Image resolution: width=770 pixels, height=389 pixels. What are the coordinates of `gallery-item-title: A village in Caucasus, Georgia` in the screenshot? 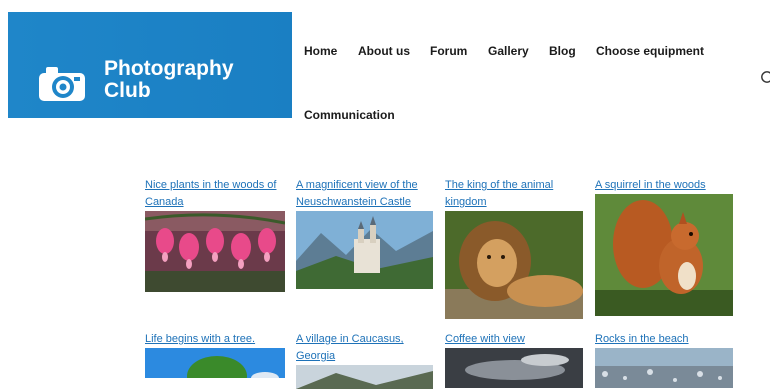 It's located at (366, 348).